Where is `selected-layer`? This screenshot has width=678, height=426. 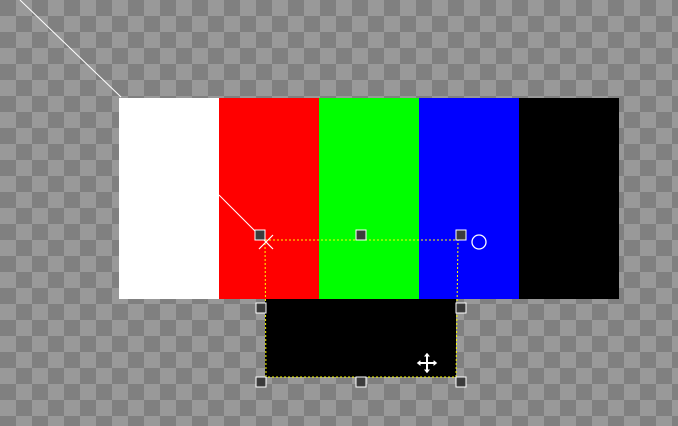
selected-layer is located at coordinates (360, 338).